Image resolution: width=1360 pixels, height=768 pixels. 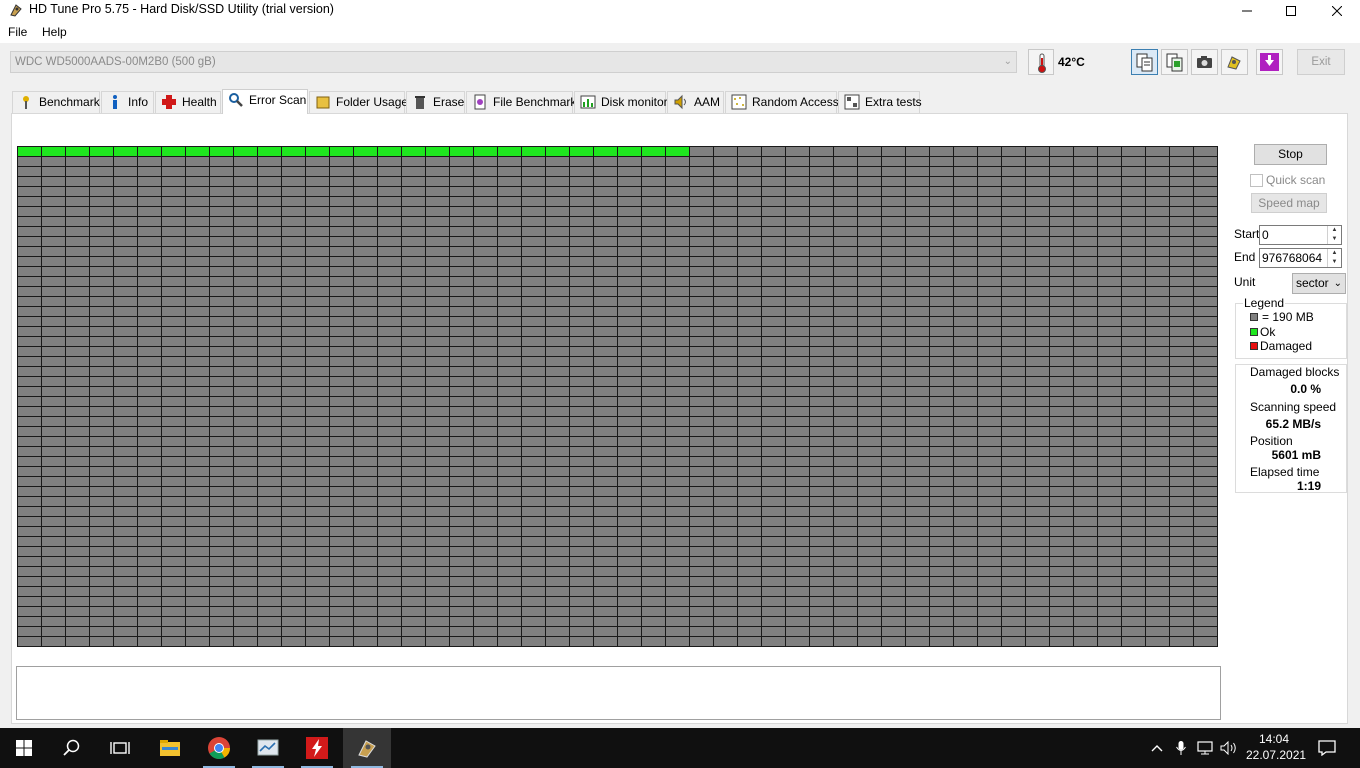 I want to click on tab-extra-tests: Extra tests, so click(x=880, y=102).